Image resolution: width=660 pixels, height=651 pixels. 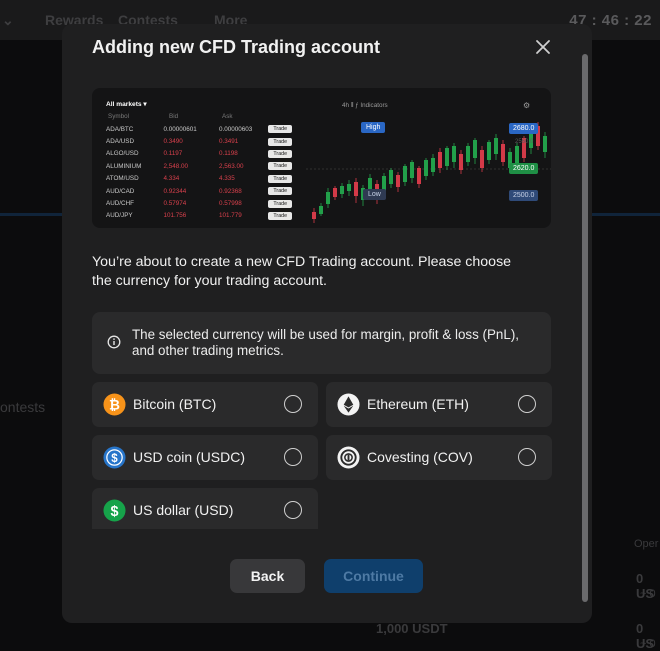 What do you see at coordinates (114, 342) in the screenshot?
I see `info-icon` at bounding box center [114, 342].